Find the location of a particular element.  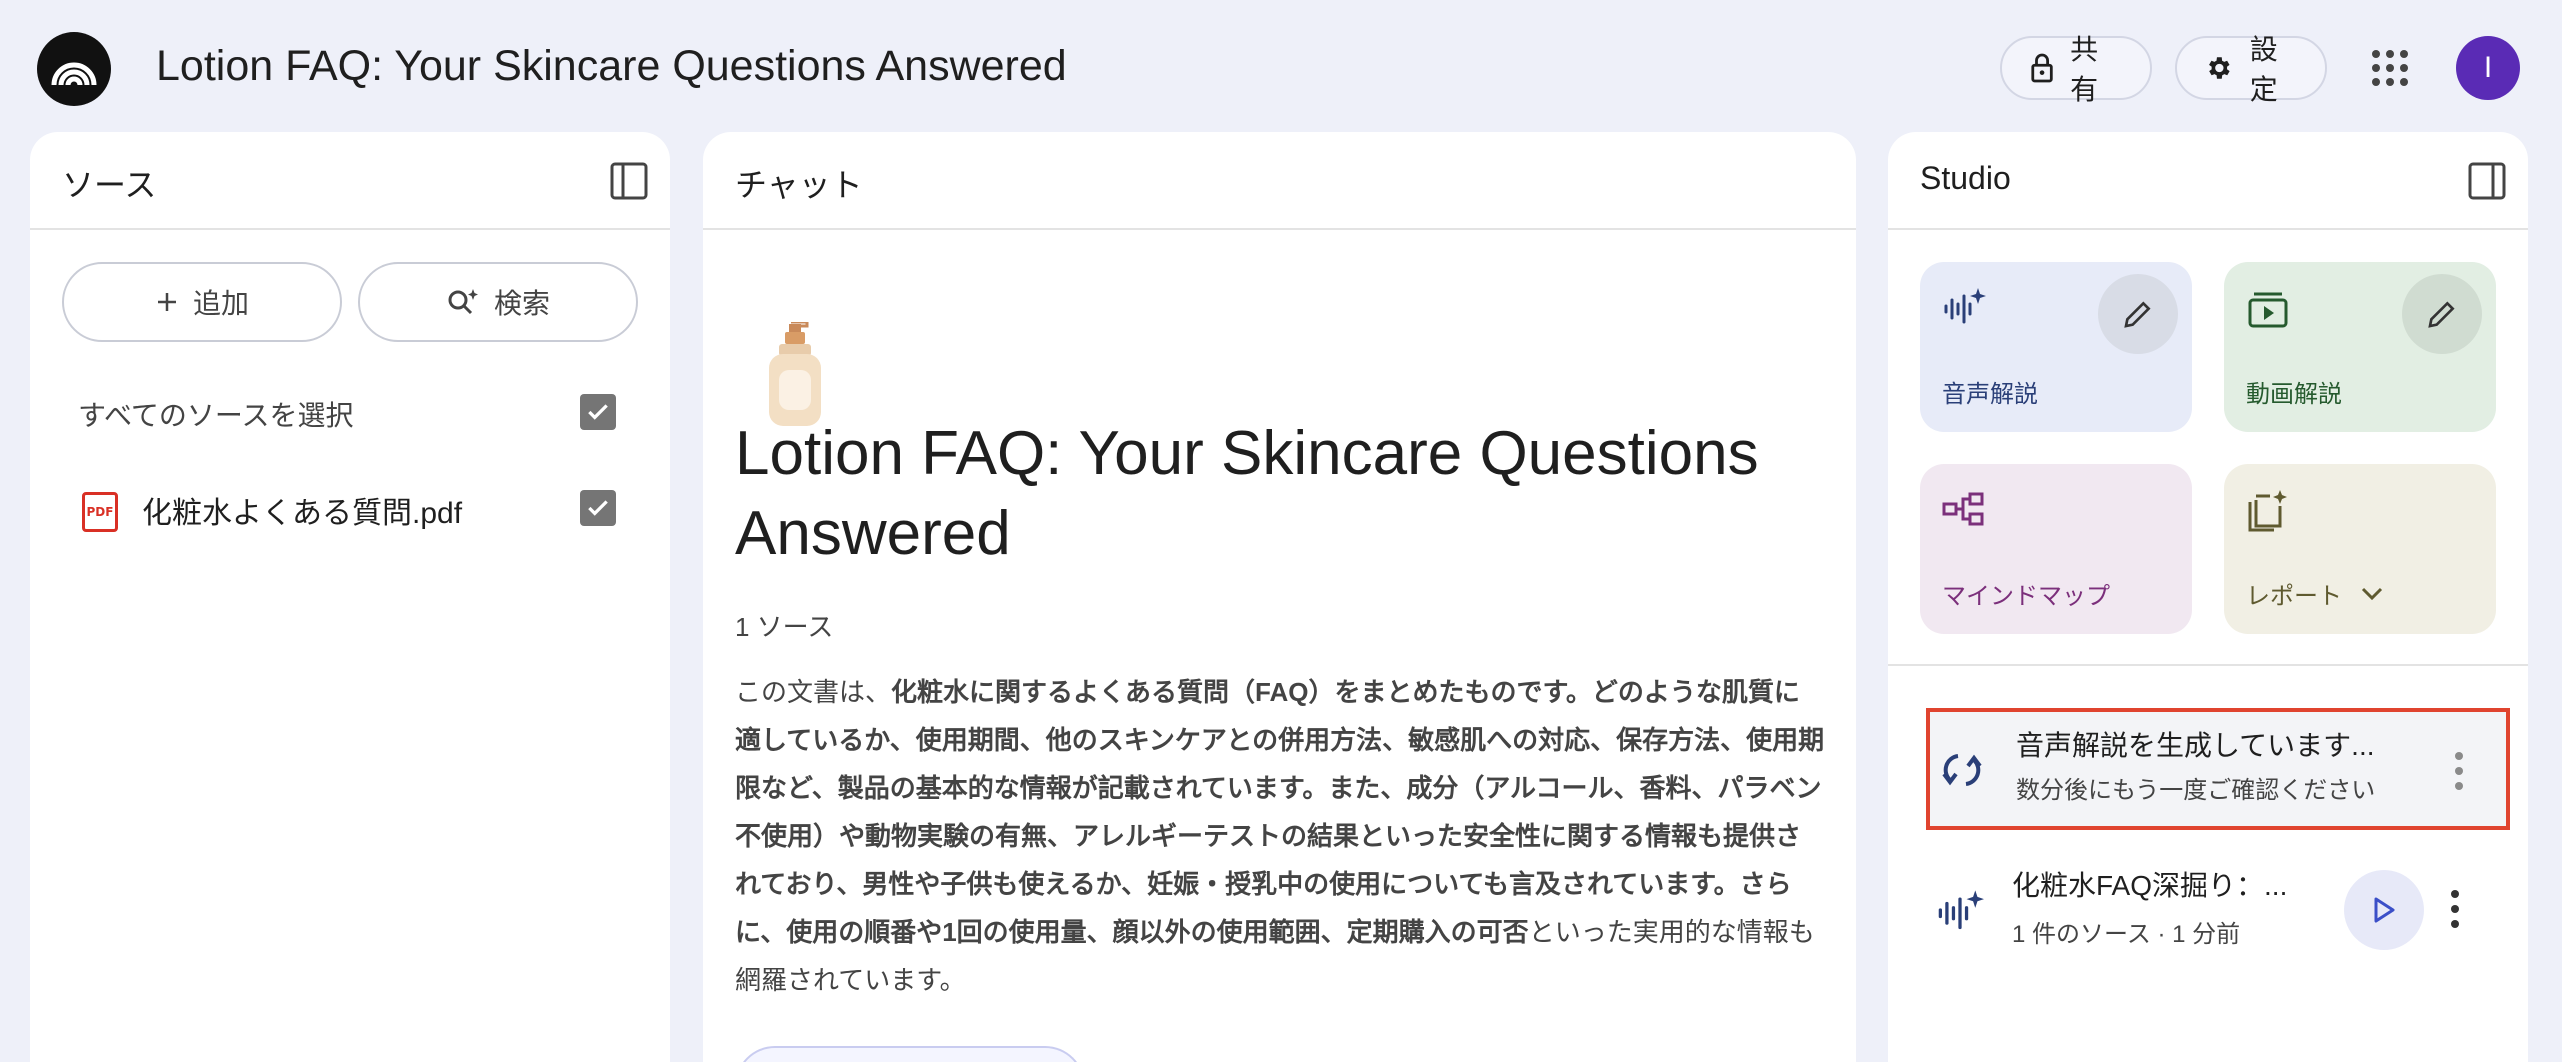

audio-overview-label: 音声解説 is located at coordinates (1990, 394).